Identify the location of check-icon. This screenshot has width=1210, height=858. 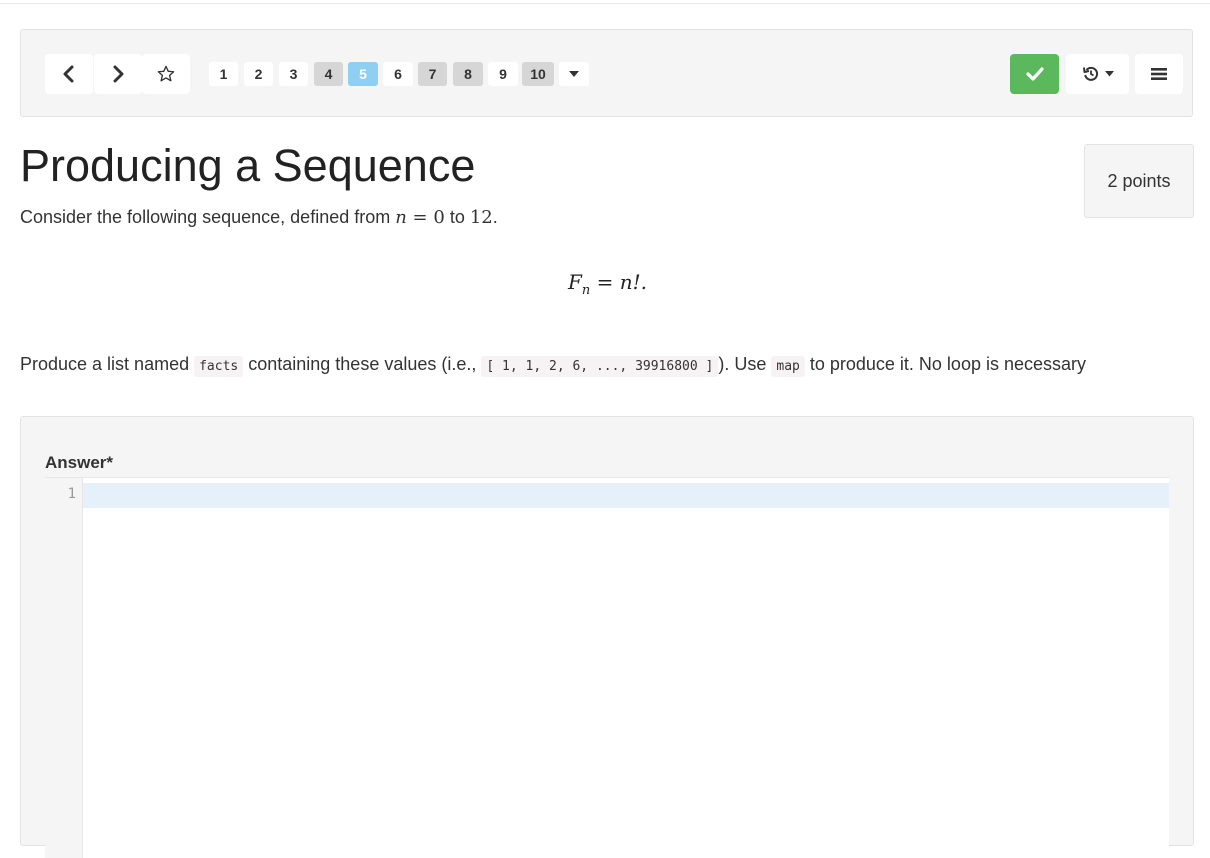
(1034, 74).